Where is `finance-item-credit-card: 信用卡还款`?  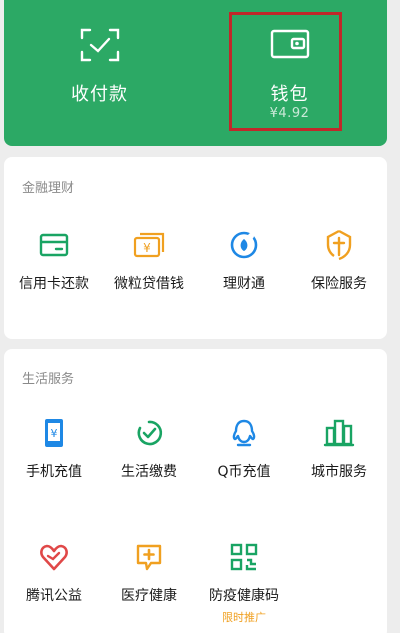 finance-item-credit-card: 信用卡还款 is located at coordinates (54, 264).